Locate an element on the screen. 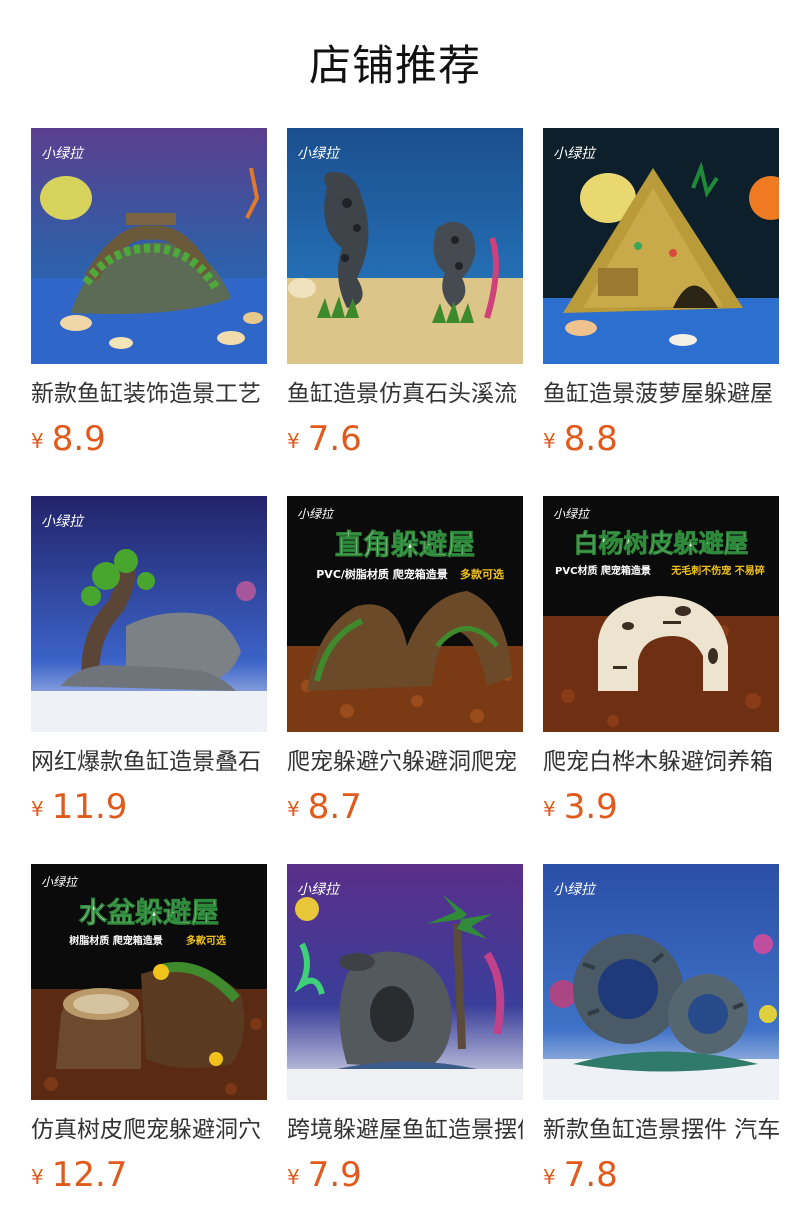  product-card: 小绿拉 跨境躲避屋鱼缸造景摆件 ¥7.9 is located at coordinates (405, 1034).